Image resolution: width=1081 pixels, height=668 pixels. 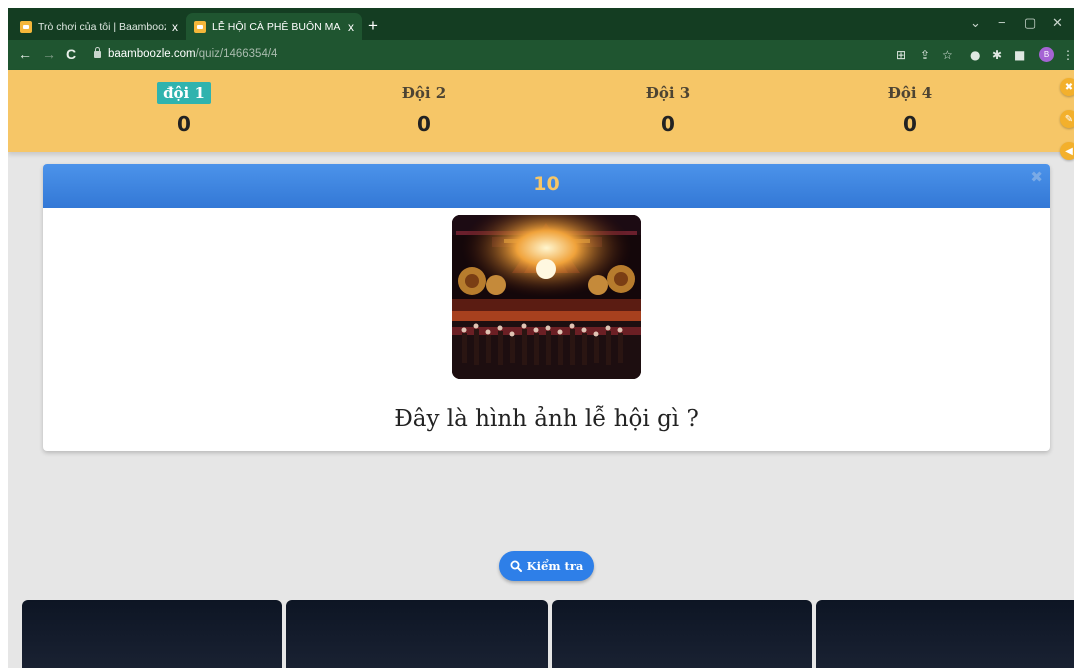 I want to click on new-tab-button: +, so click(x=373, y=26).